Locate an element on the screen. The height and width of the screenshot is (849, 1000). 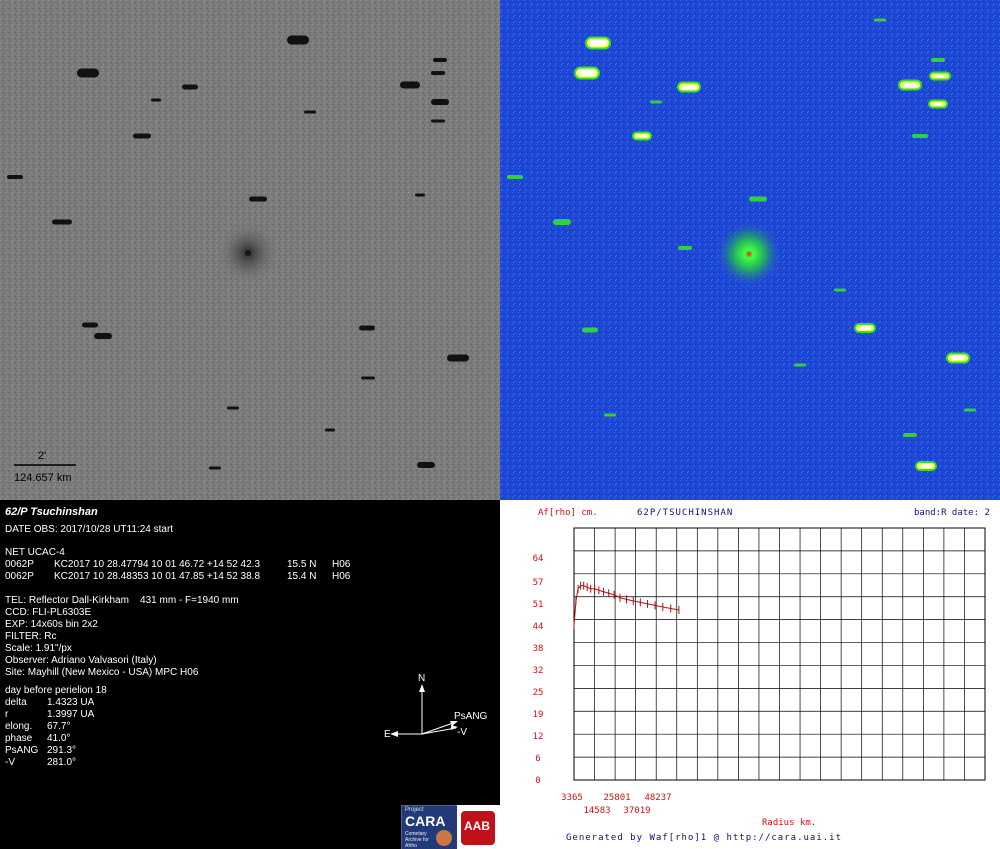
param-key: elong. is located at coordinates (19, 726).